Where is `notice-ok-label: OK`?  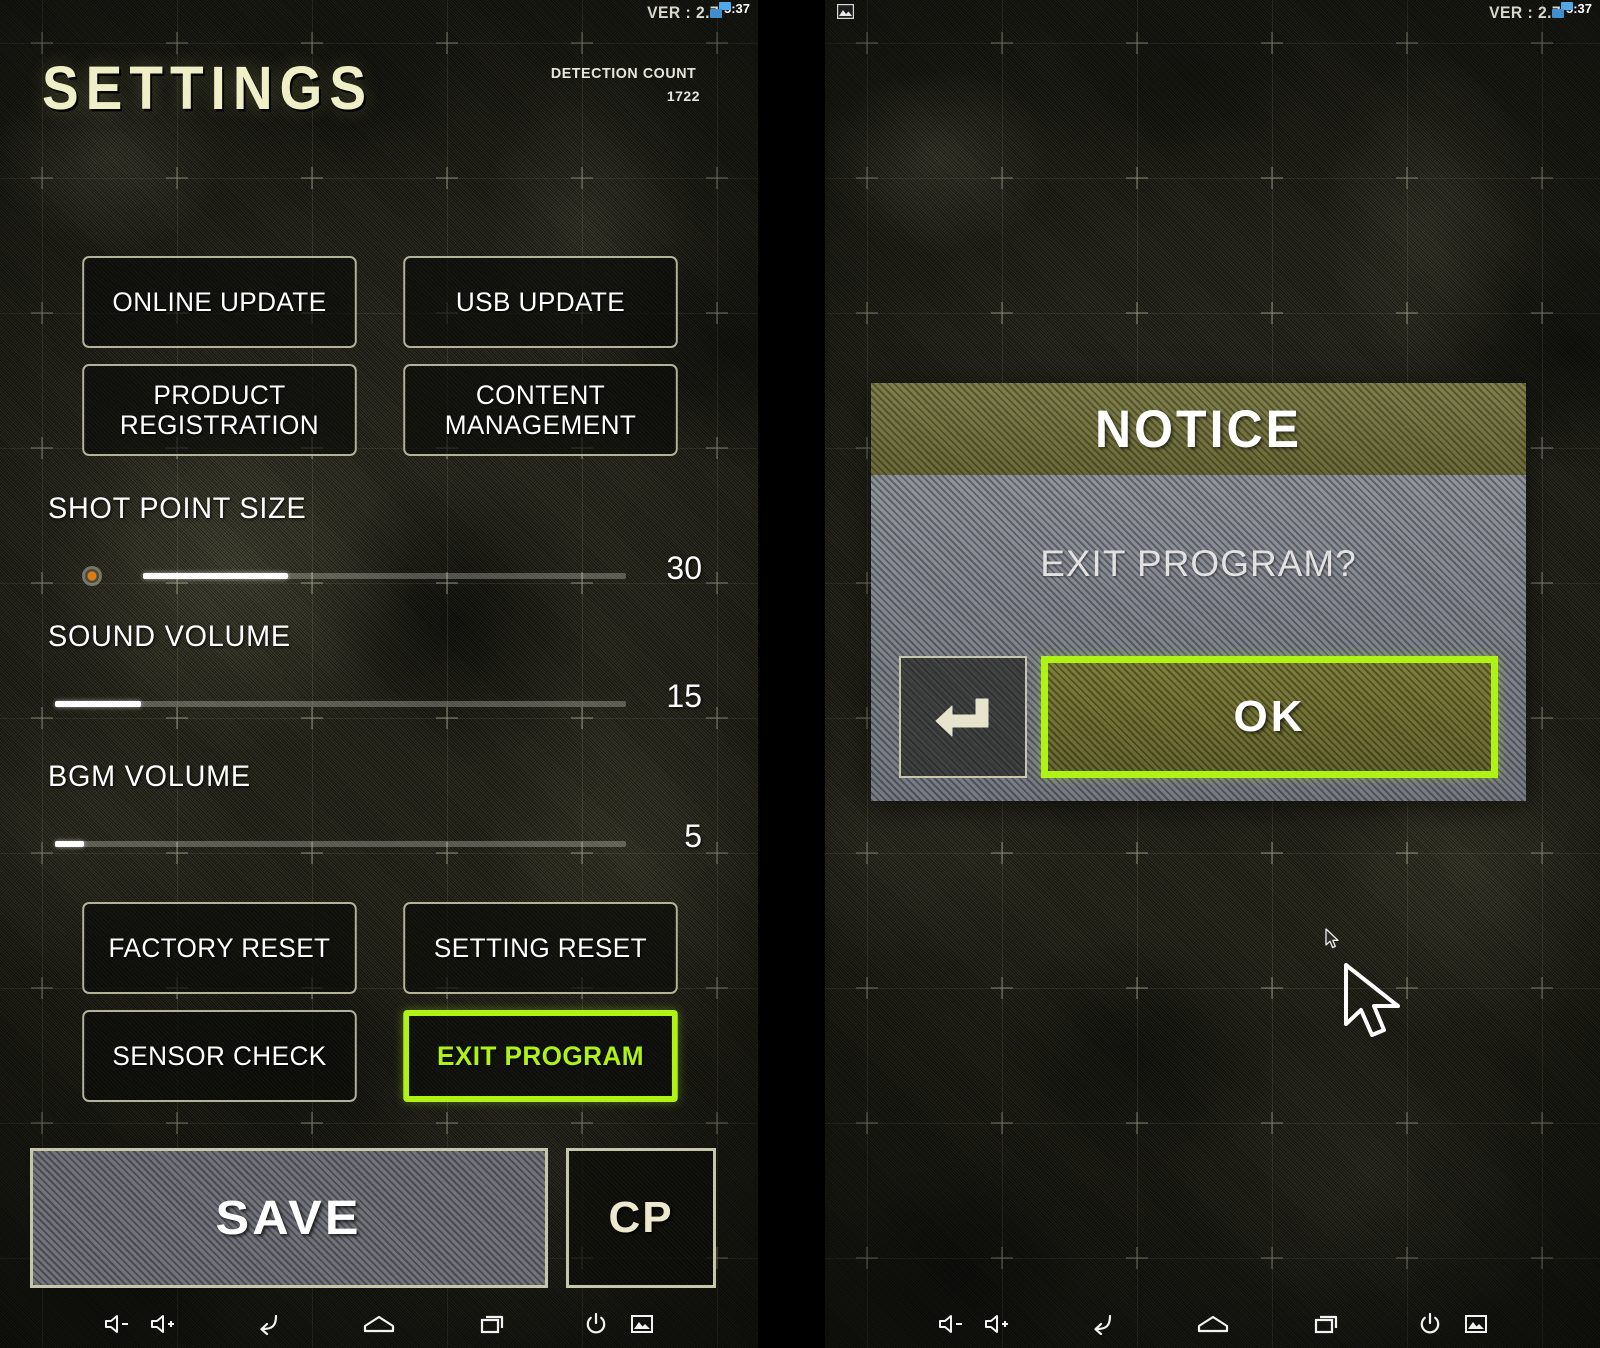
notice-ok-label: OK is located at coordinates (1269, 716).